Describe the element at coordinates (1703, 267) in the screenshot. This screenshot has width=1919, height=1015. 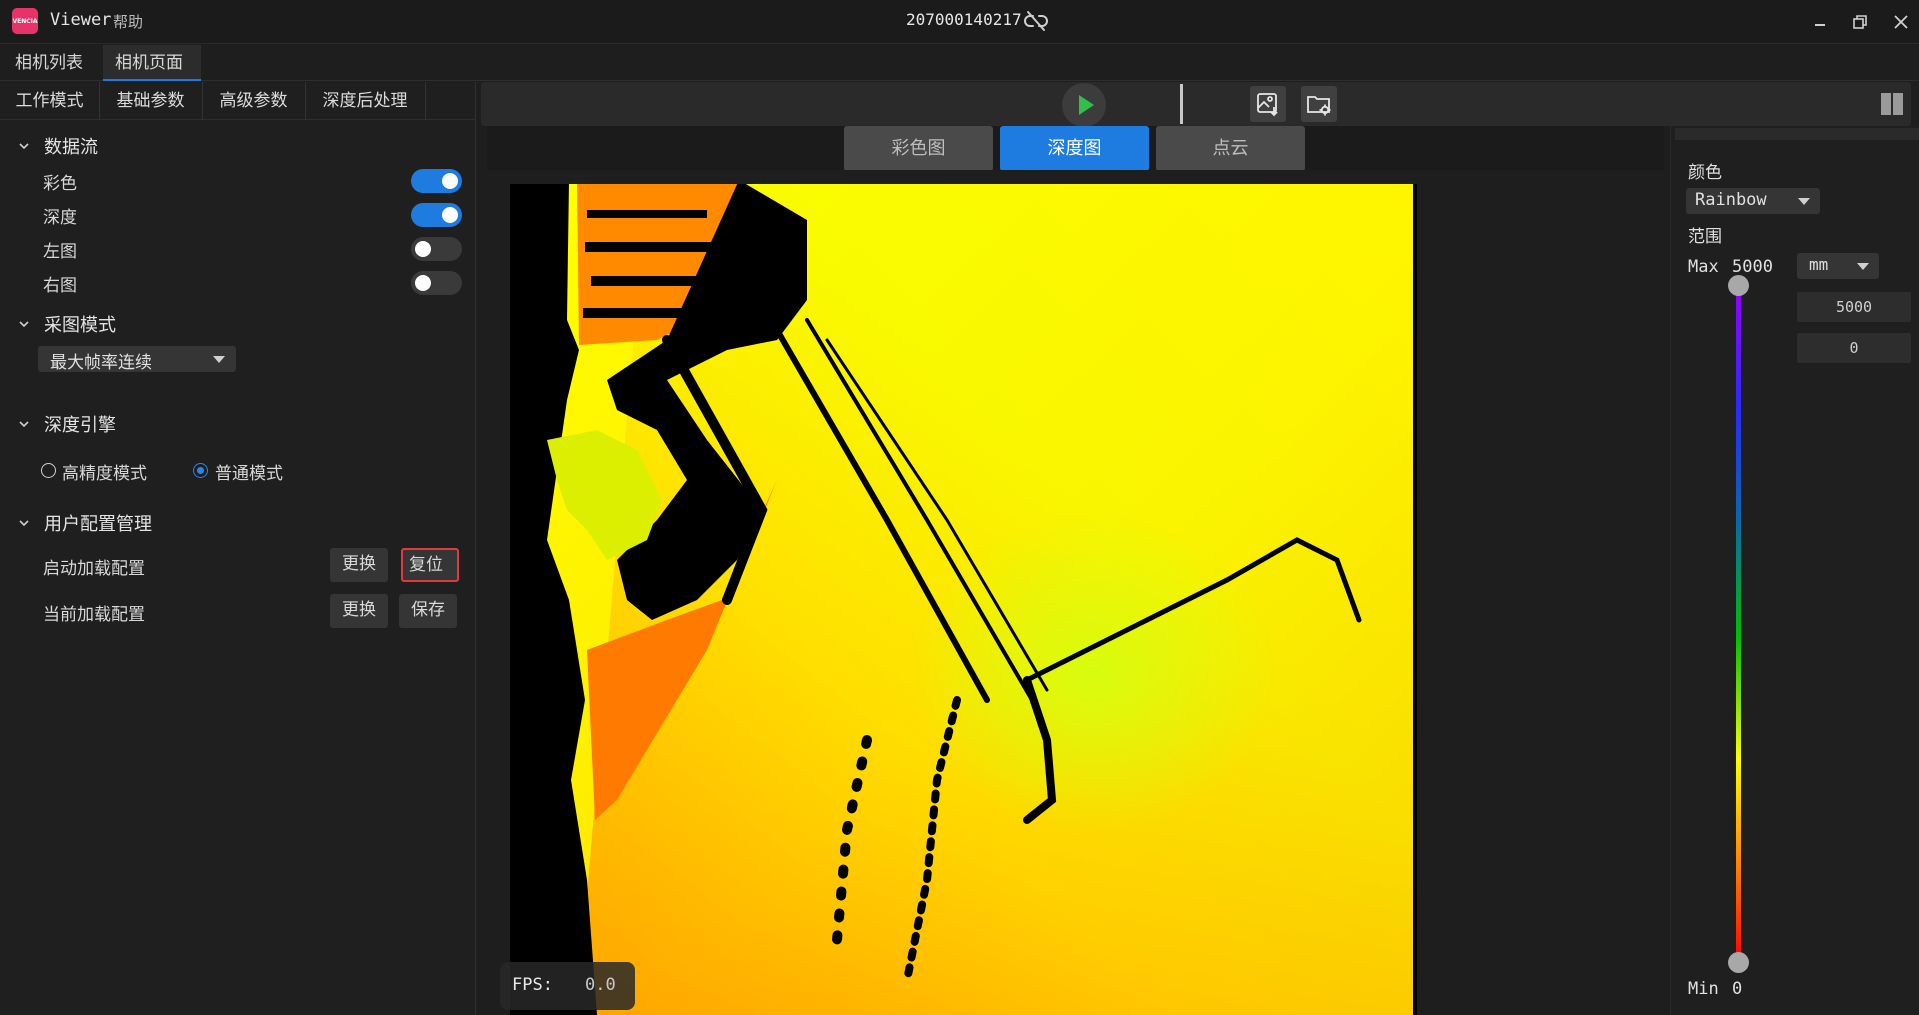
I see `max-label: Max` at that location.